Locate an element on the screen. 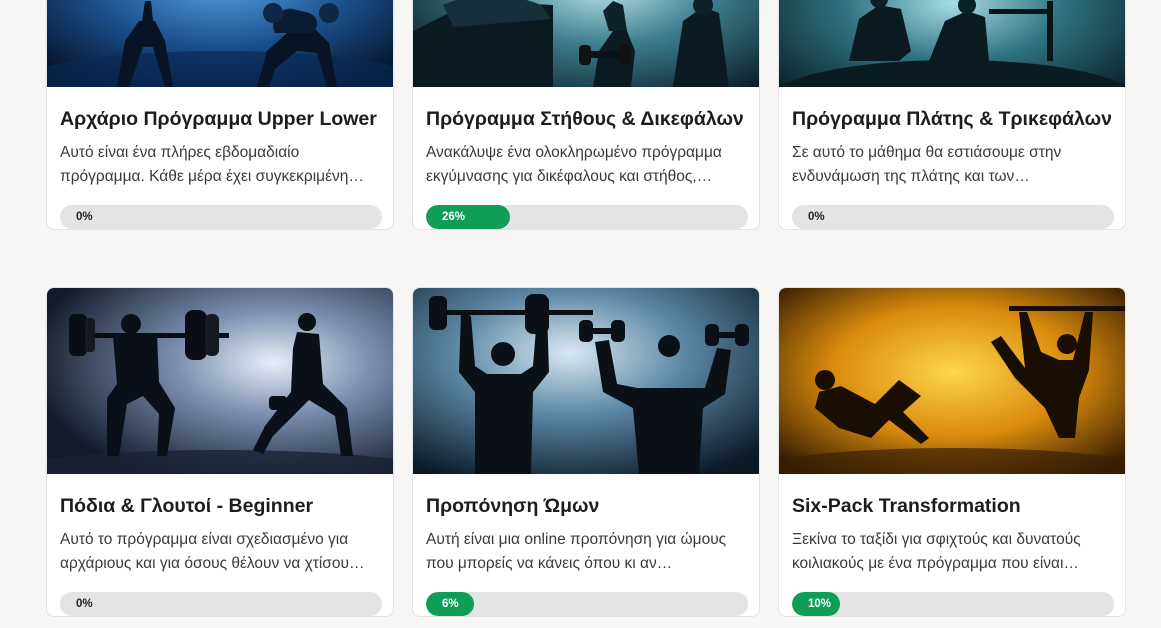 This screenshot has width=1161, height=628. progress-fill is located at coordinates (468, 217).